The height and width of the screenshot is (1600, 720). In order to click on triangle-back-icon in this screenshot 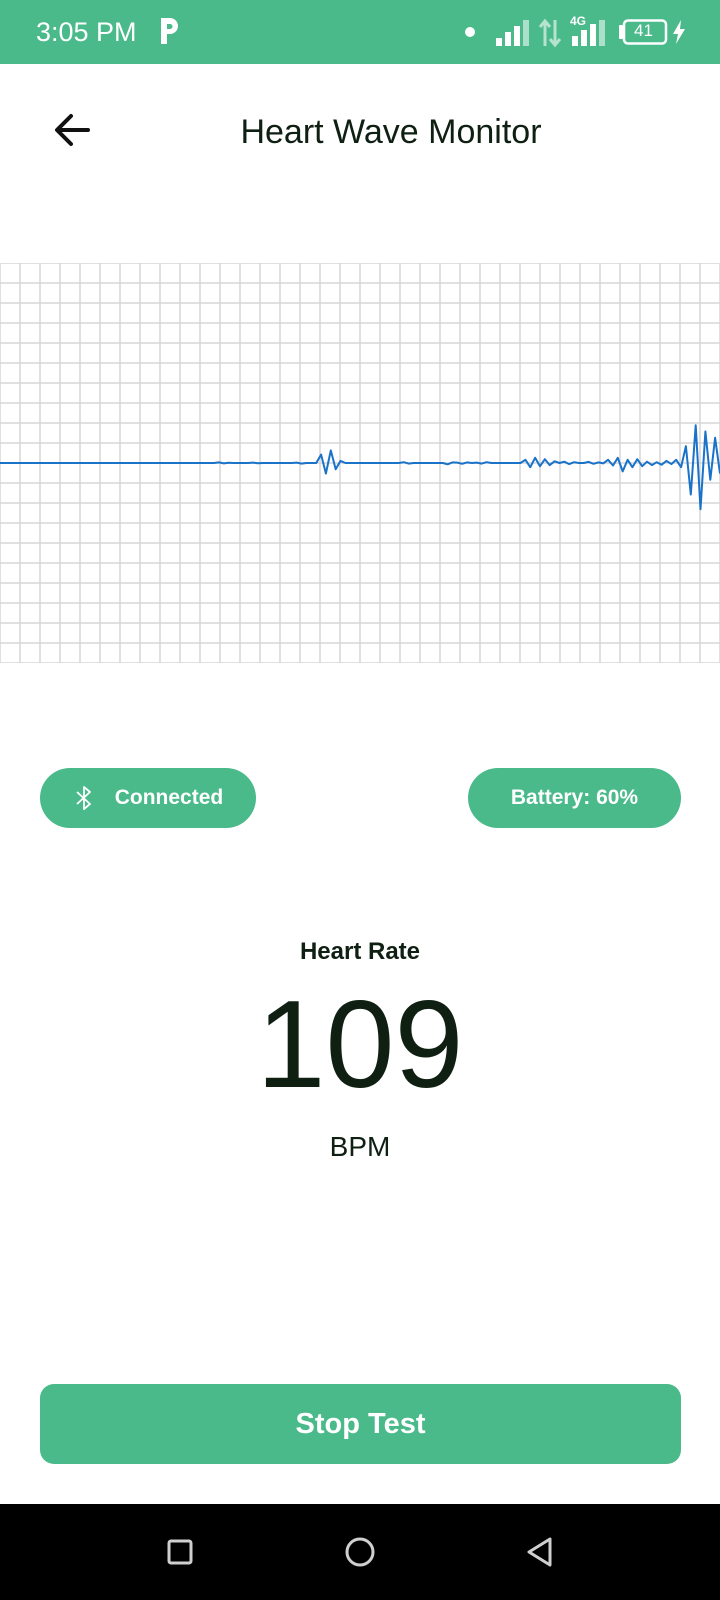, I will do `click(539, 1552)`.